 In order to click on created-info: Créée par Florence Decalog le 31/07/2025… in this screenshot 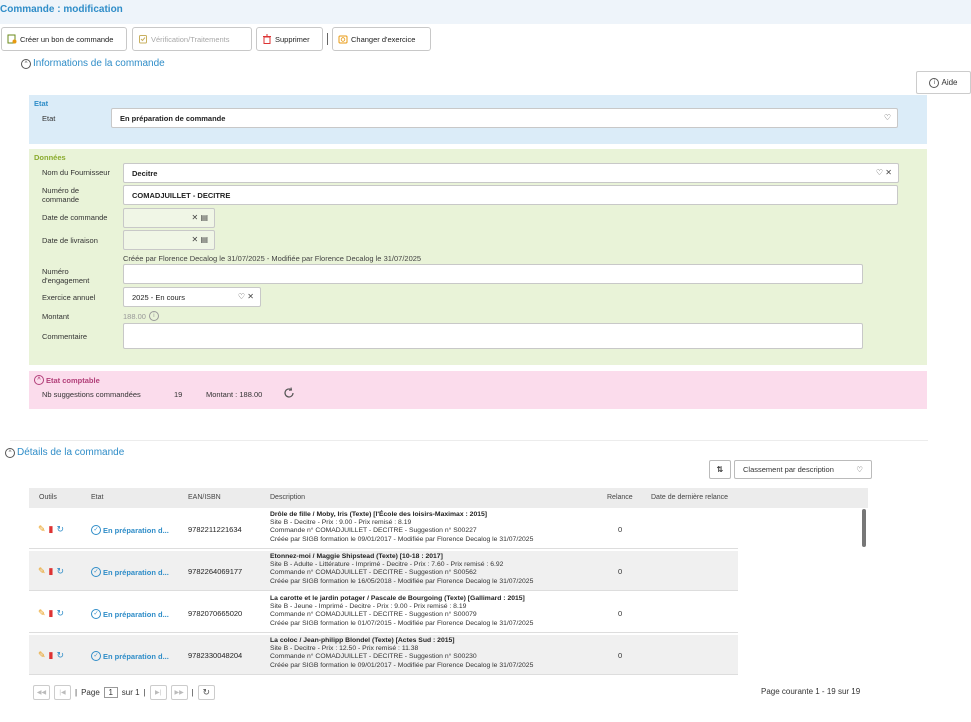, I will do `click(272, 258)`.